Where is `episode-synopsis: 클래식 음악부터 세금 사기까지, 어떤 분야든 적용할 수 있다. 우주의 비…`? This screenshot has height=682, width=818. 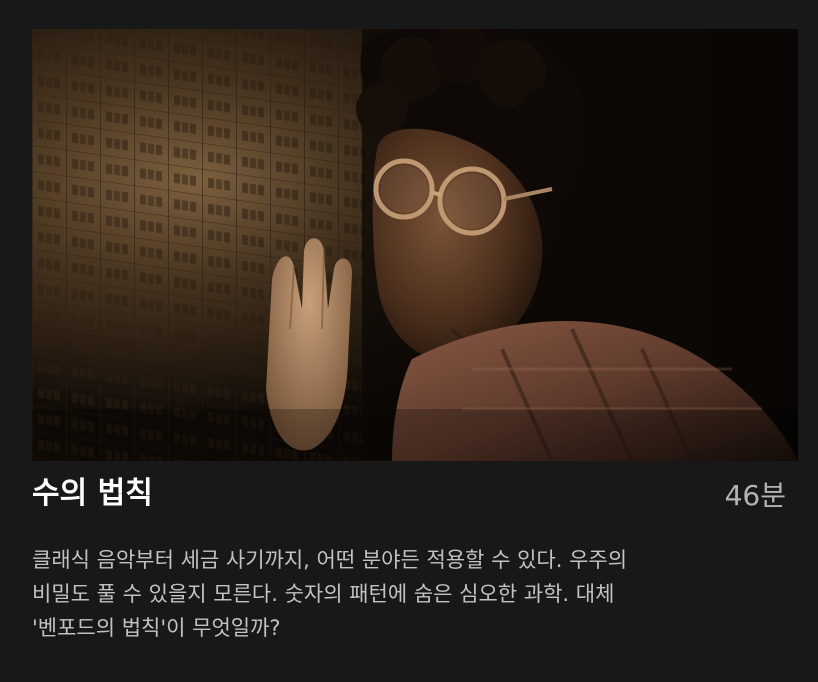 episode-synopsis: 클래식 음악부터 세금 사기까지, 어떤 분야든 적용할 수 있다. 우주의 비… is located at coordinates (412, 594).